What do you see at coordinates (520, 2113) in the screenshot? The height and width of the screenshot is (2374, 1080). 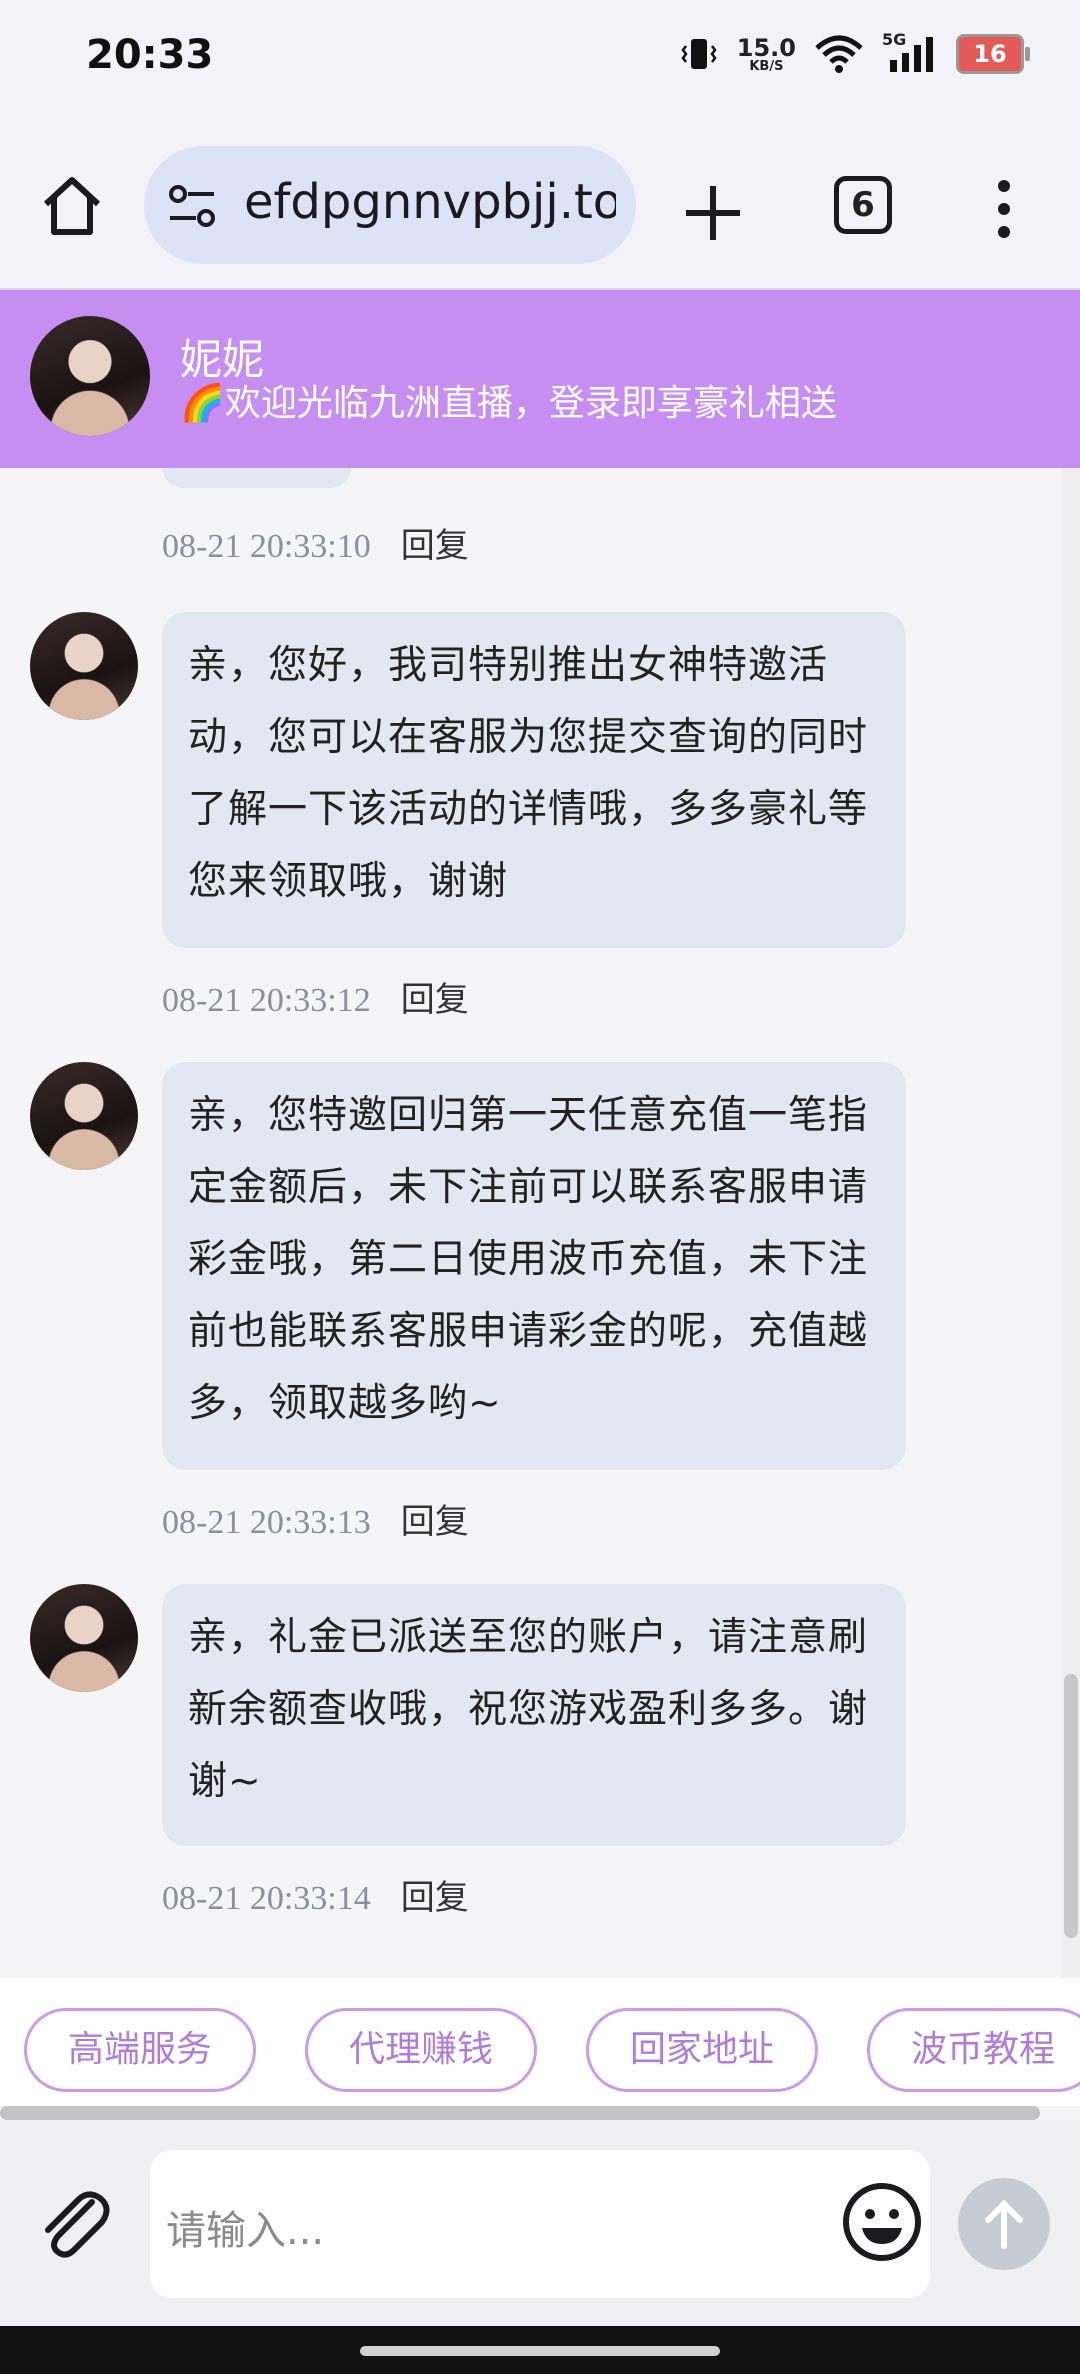 I see `quick-replies-scrollbar` at bounding box center [520, 2113].